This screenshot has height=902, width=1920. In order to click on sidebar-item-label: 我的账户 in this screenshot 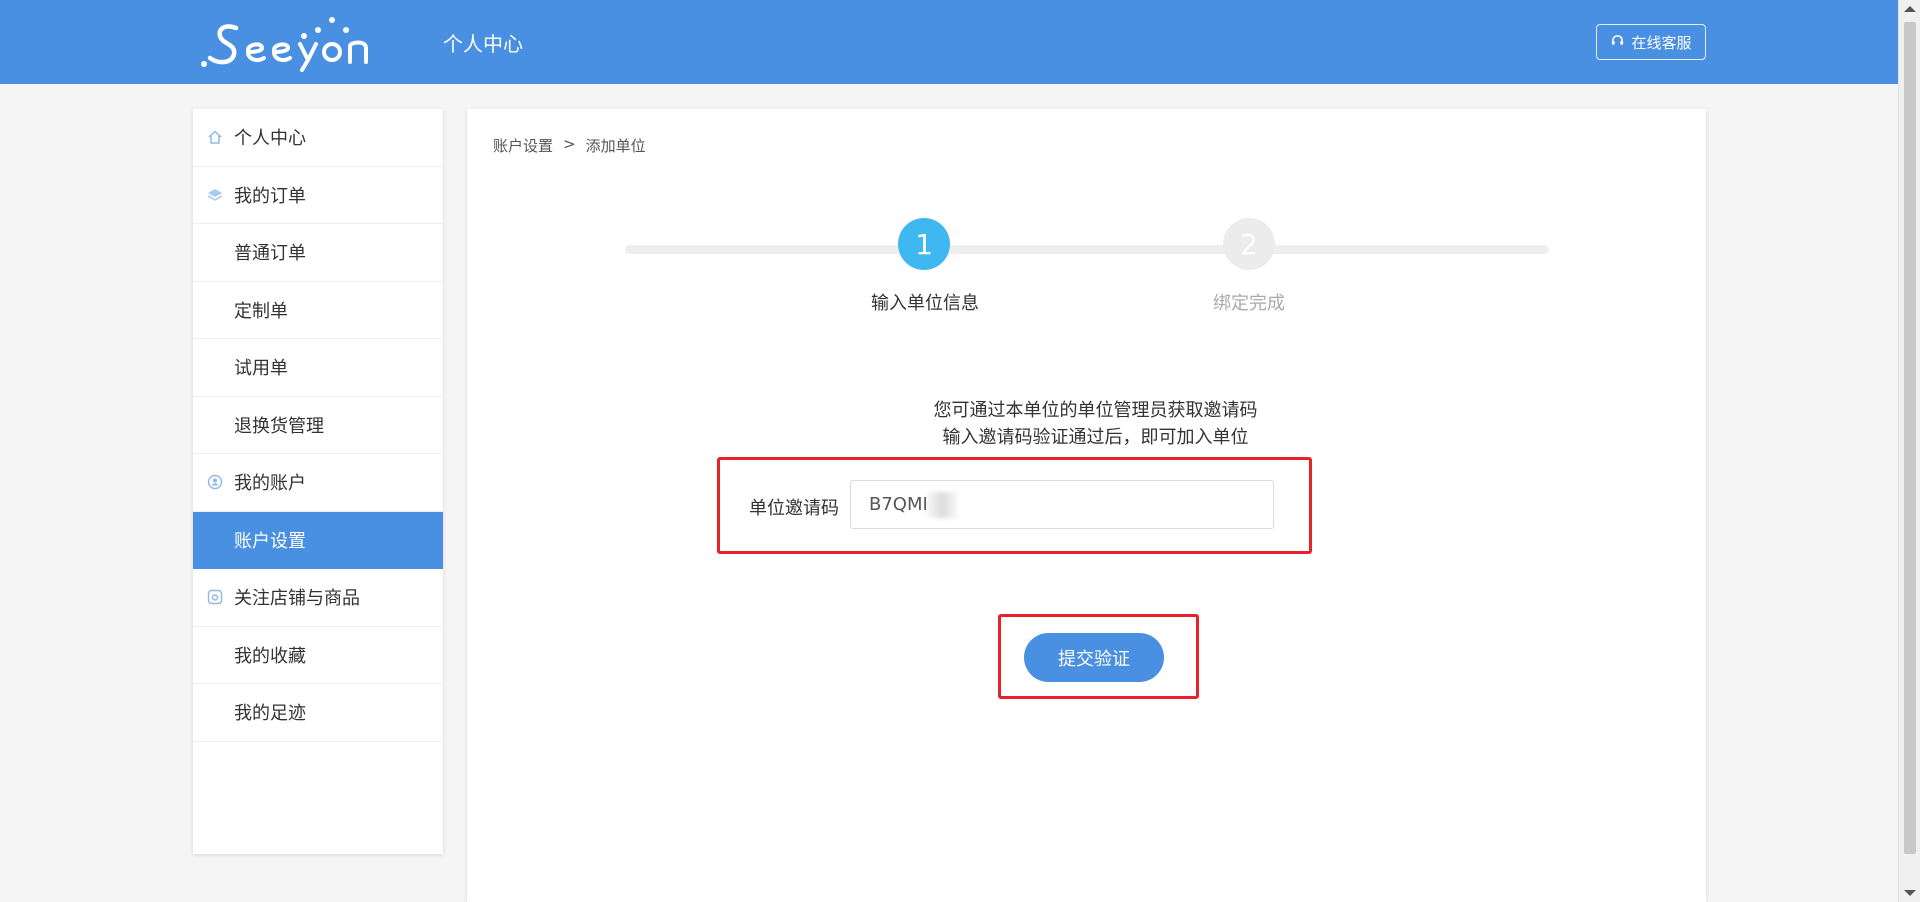, I will do `click(270, 484)`.